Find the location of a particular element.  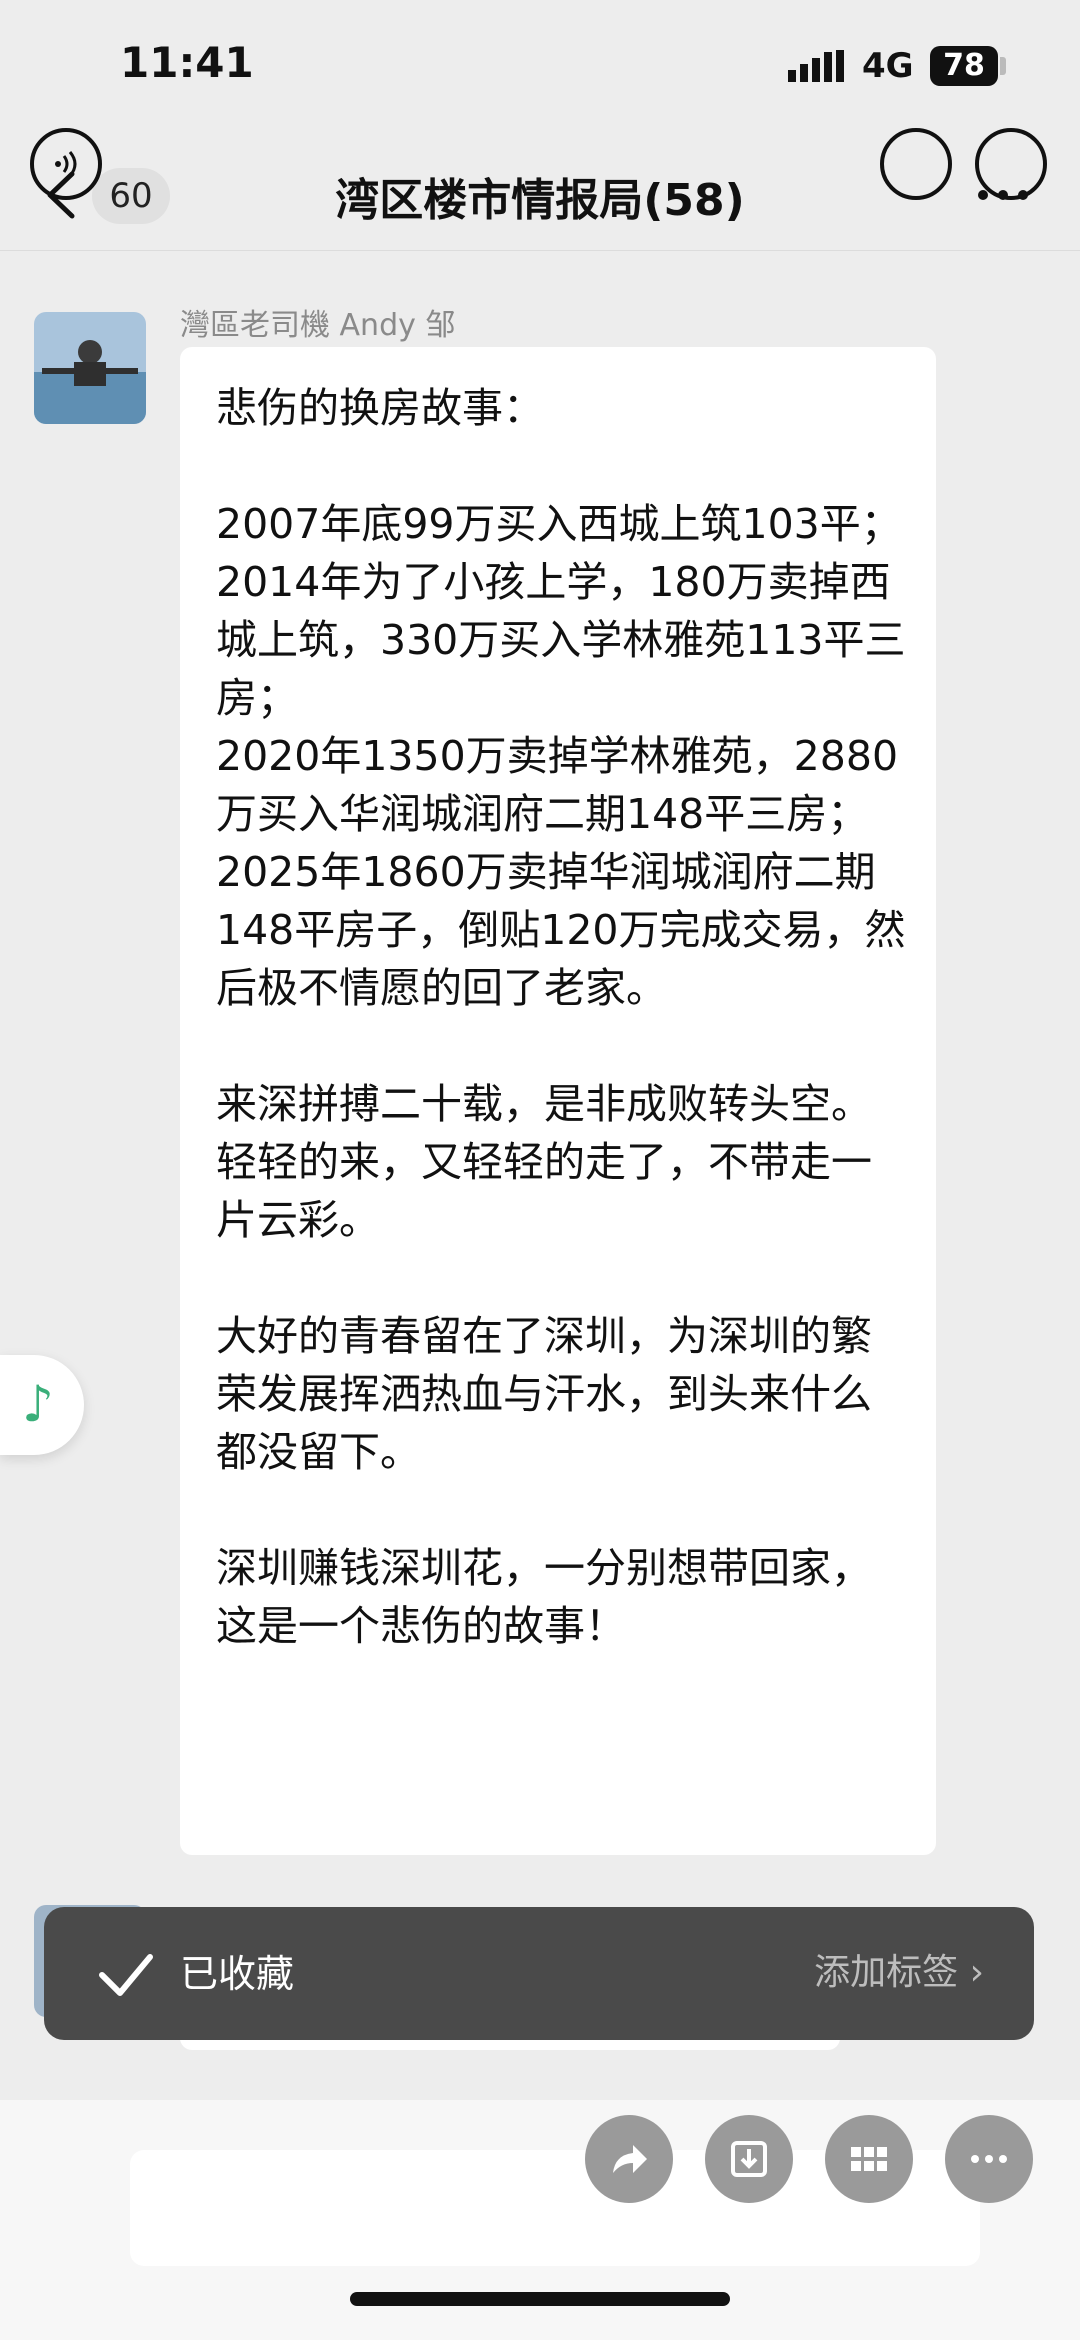

message-paragraph: 深圳赚钱深圳花，一分别想带回家，这是一个悲伤的故事！ is located at coordinates (544, 1597).